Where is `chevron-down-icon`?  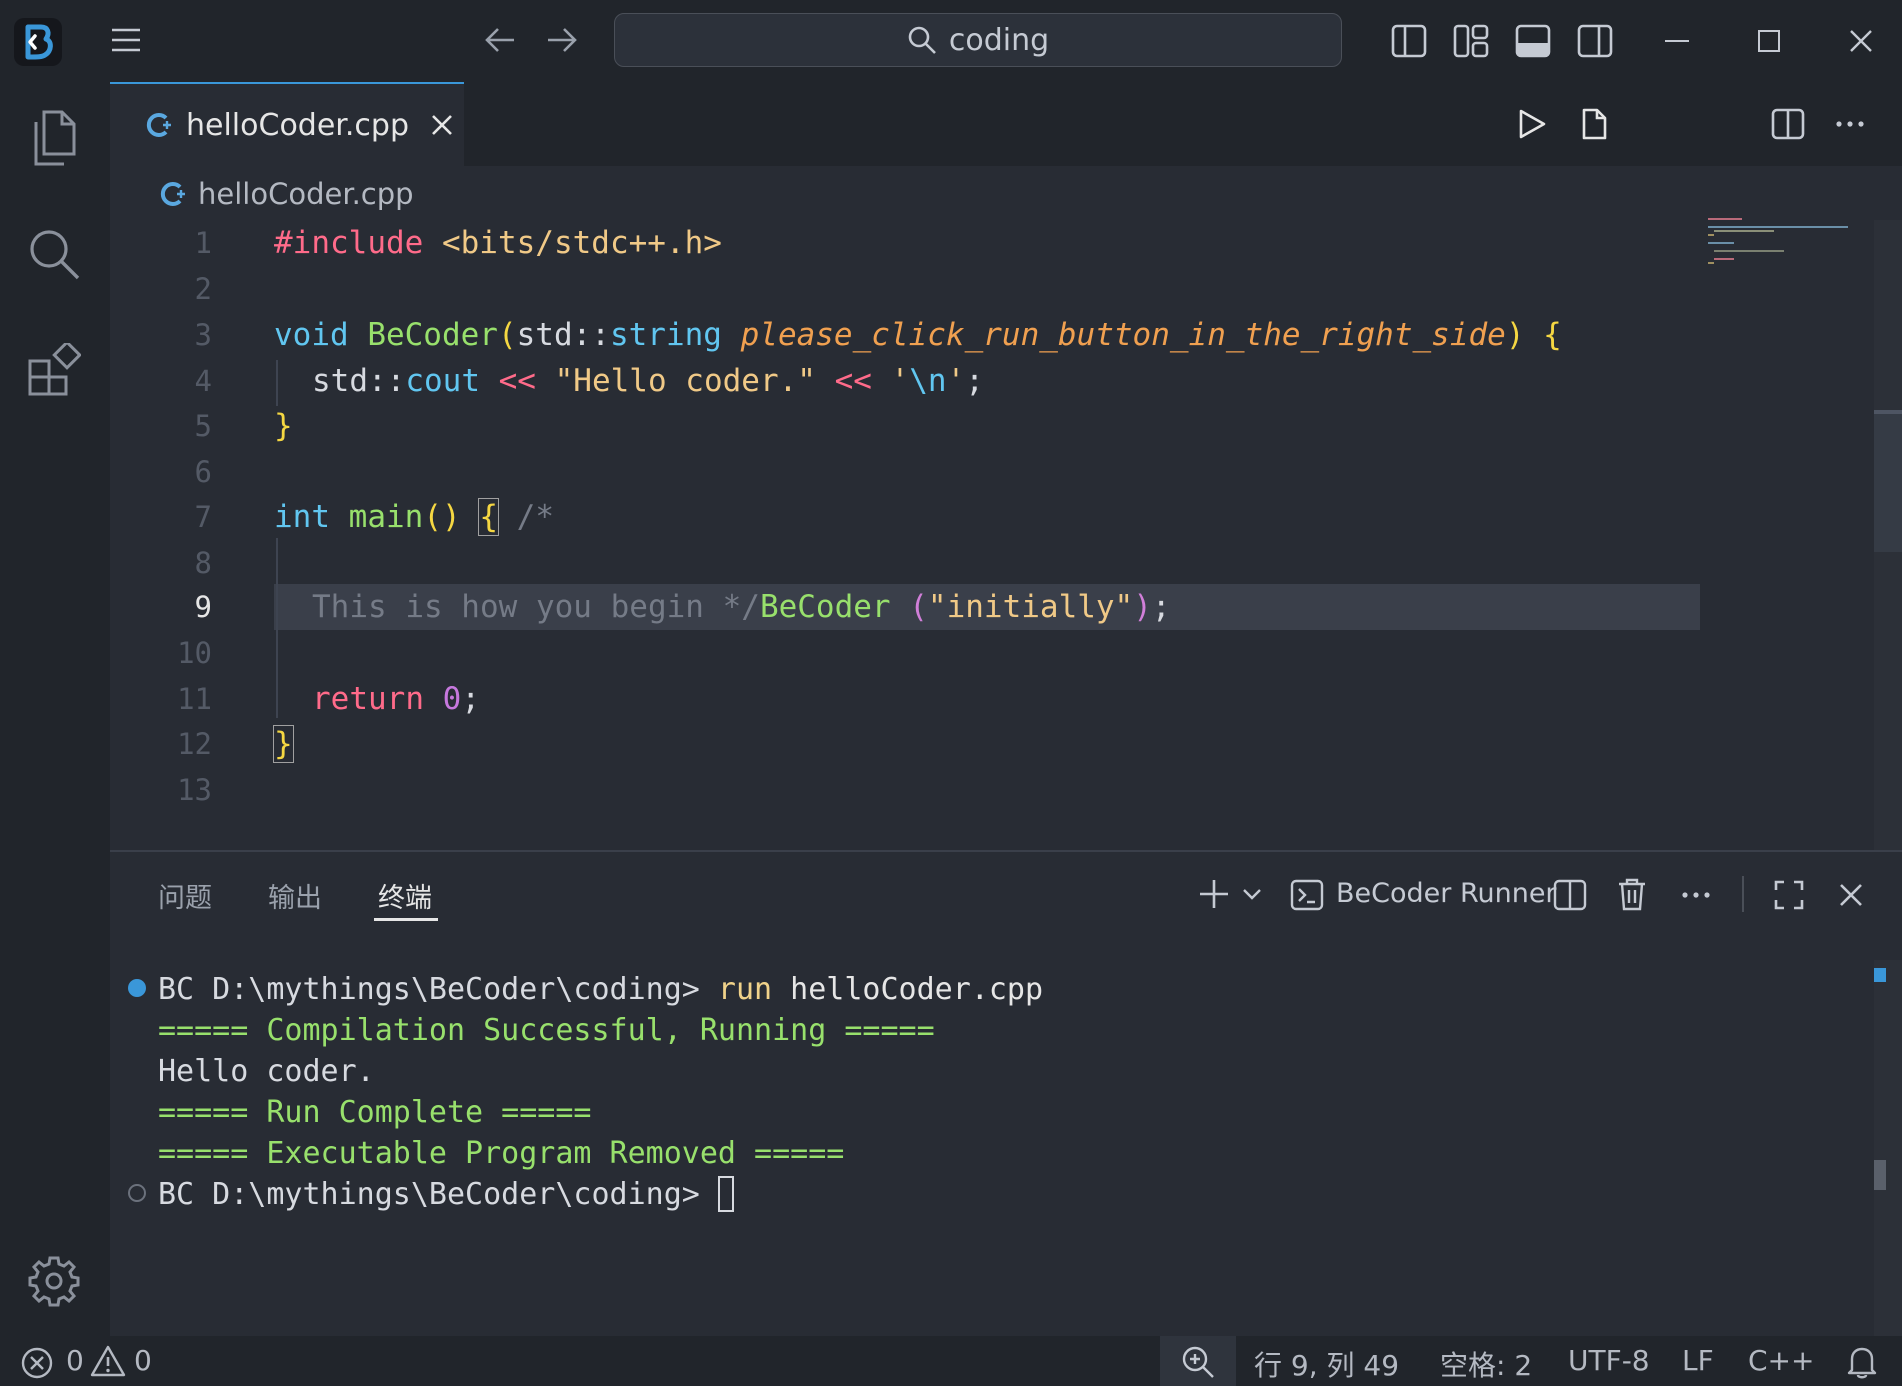 chevron-down-icon is located at coordinates (1252, 894).